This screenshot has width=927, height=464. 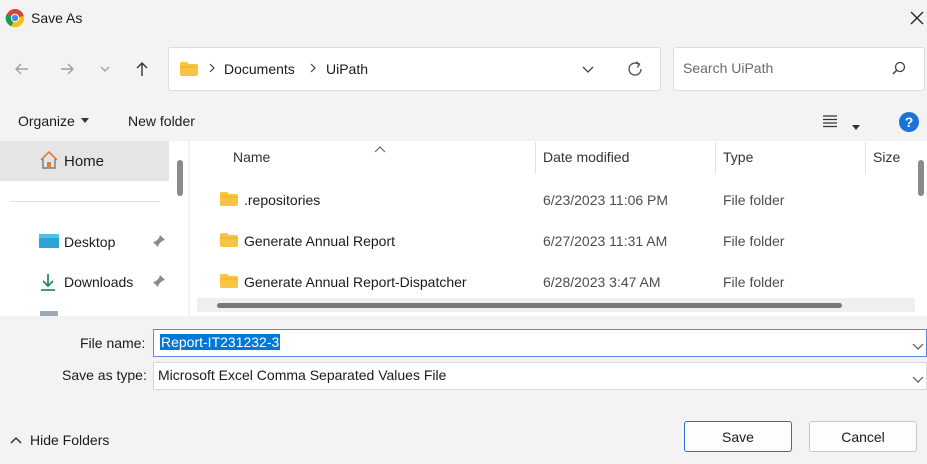 What do you see at coordinates (783, 68) in the screenshot?
I see `search-input` at bounding box center [783, 68].